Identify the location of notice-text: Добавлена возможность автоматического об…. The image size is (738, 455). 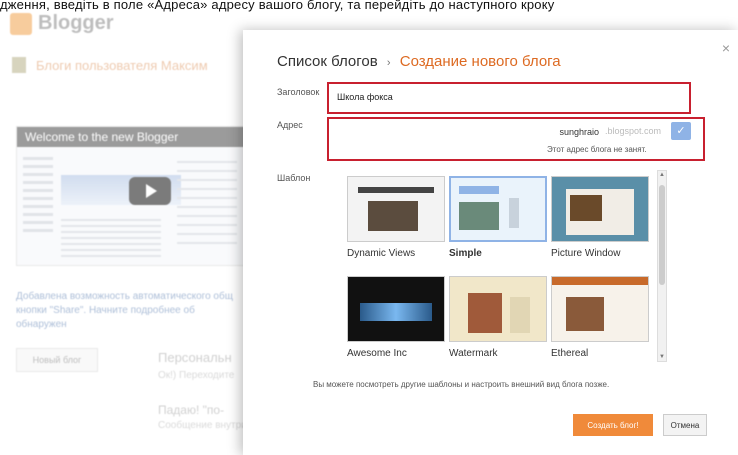
(131, 311).